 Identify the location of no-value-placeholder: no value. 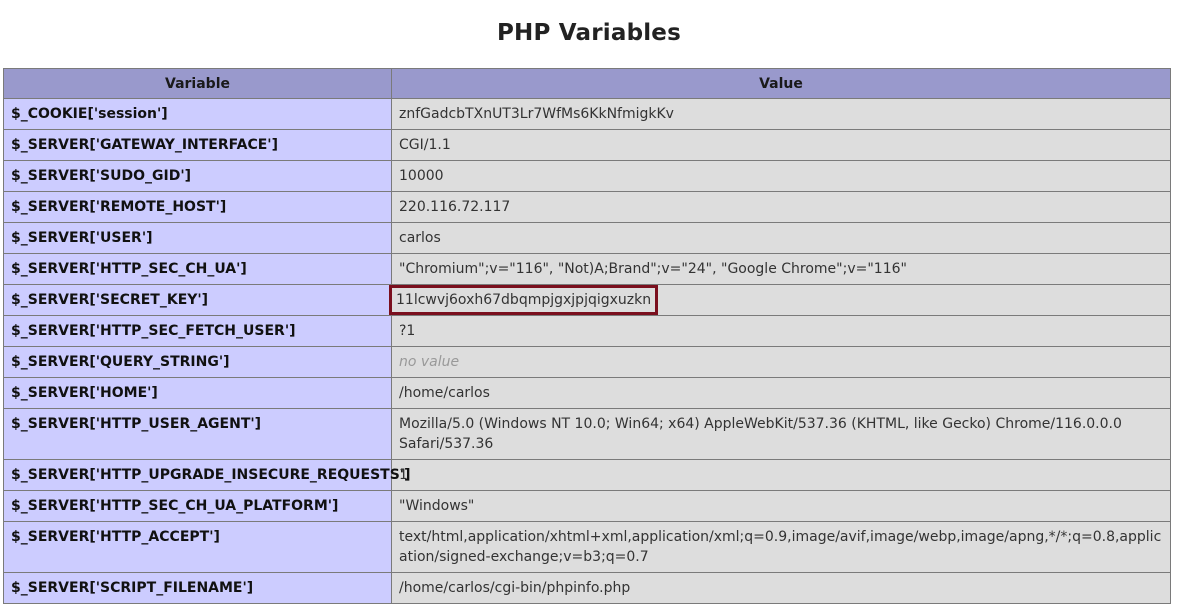
(429, 362).